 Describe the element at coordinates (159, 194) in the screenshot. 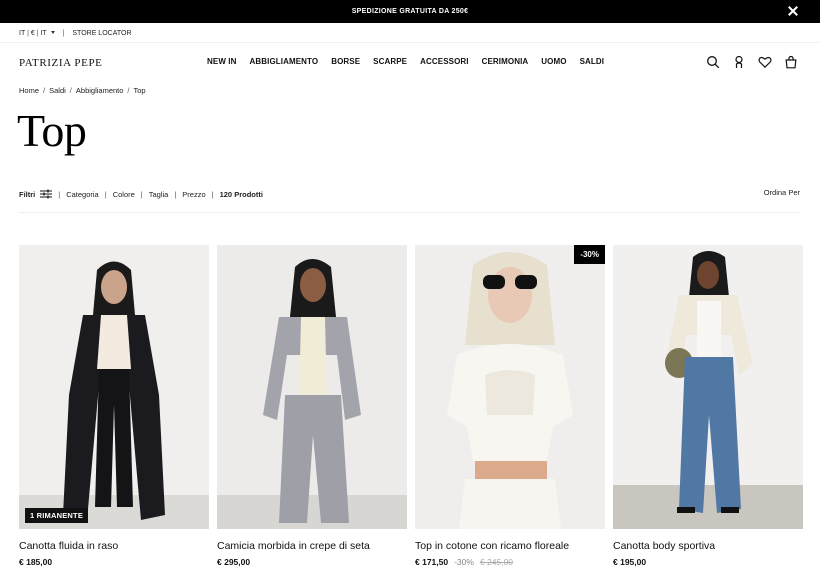

I see `filter-taglia: Taglia` at that location.